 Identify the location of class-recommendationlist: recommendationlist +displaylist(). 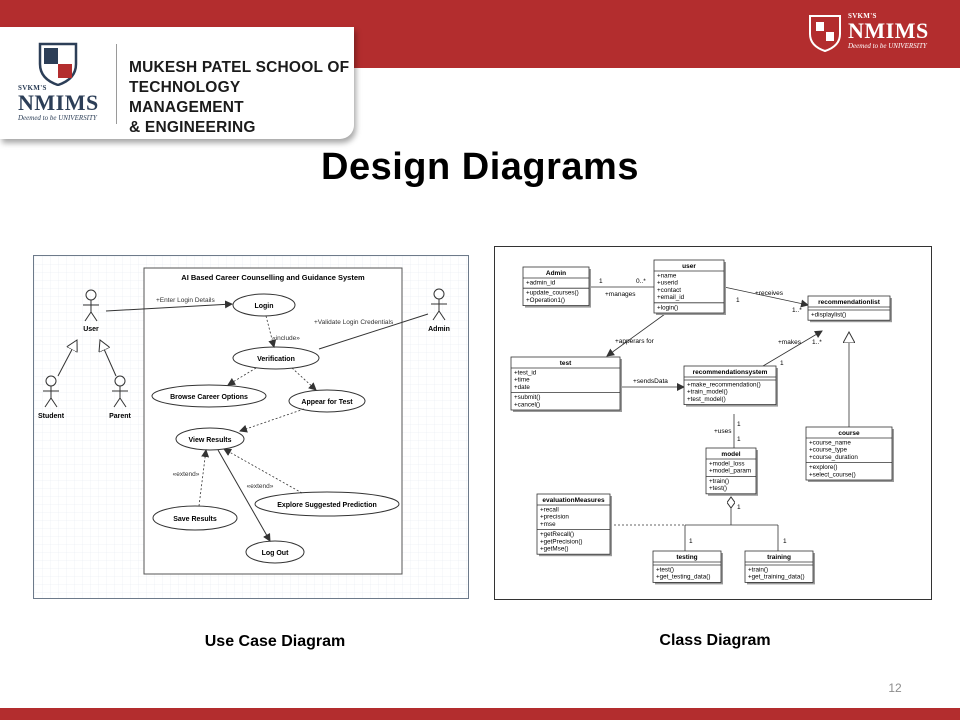
(849, 309).